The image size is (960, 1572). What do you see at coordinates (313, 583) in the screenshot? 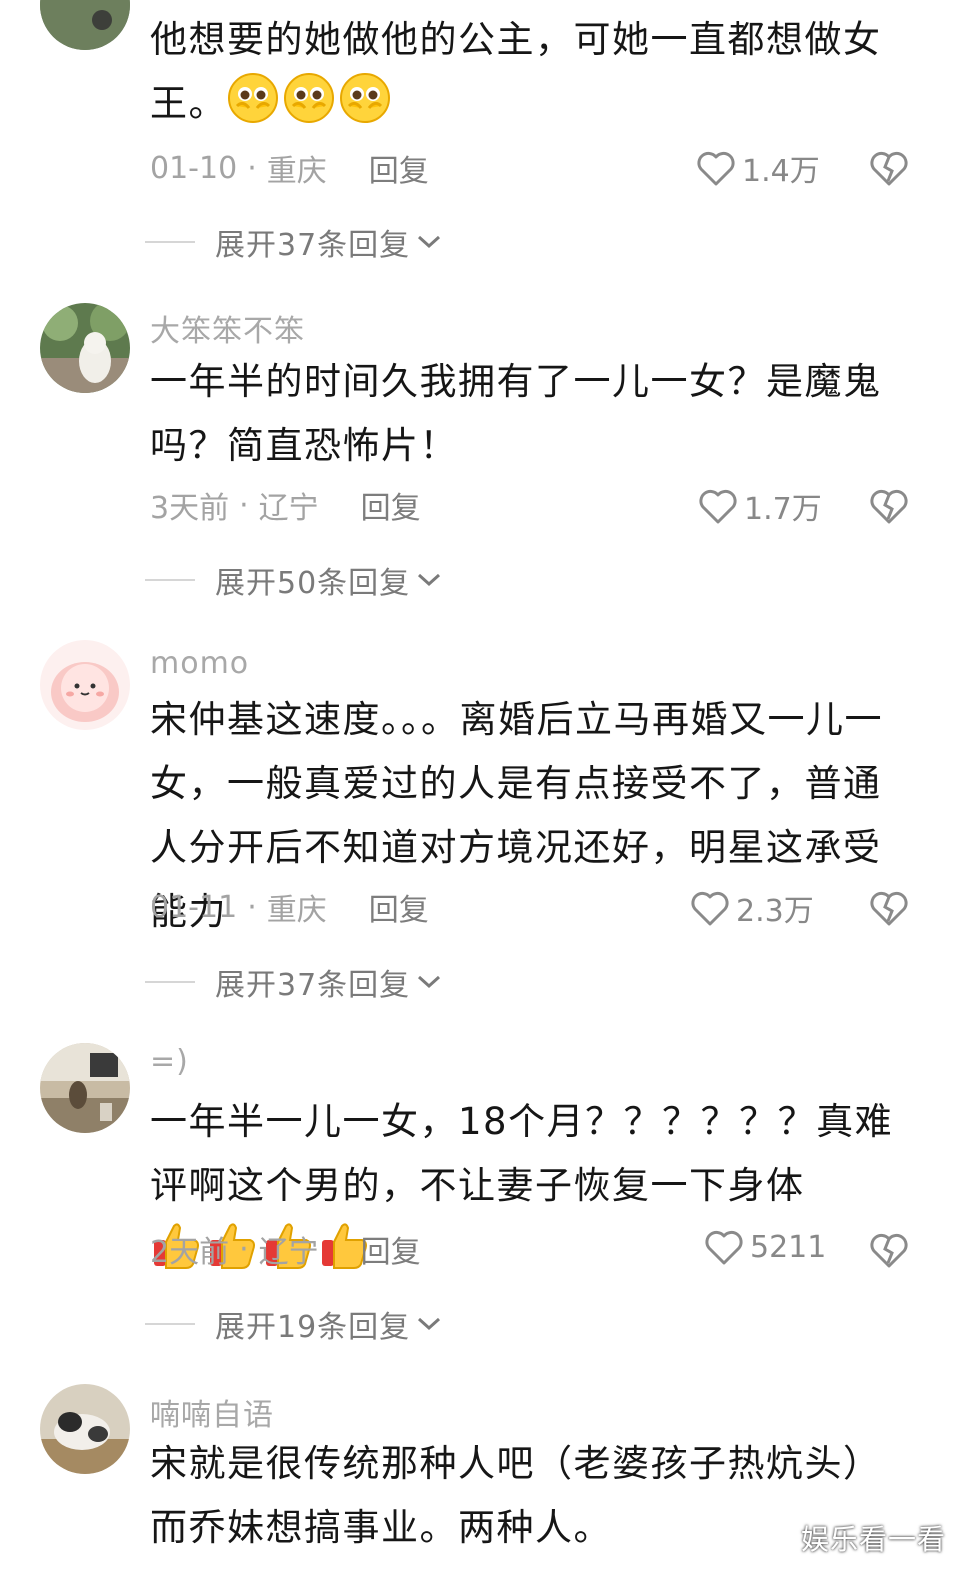
I see `expand-replies-label: 展开50条回复` at bounding box center [313, 583].